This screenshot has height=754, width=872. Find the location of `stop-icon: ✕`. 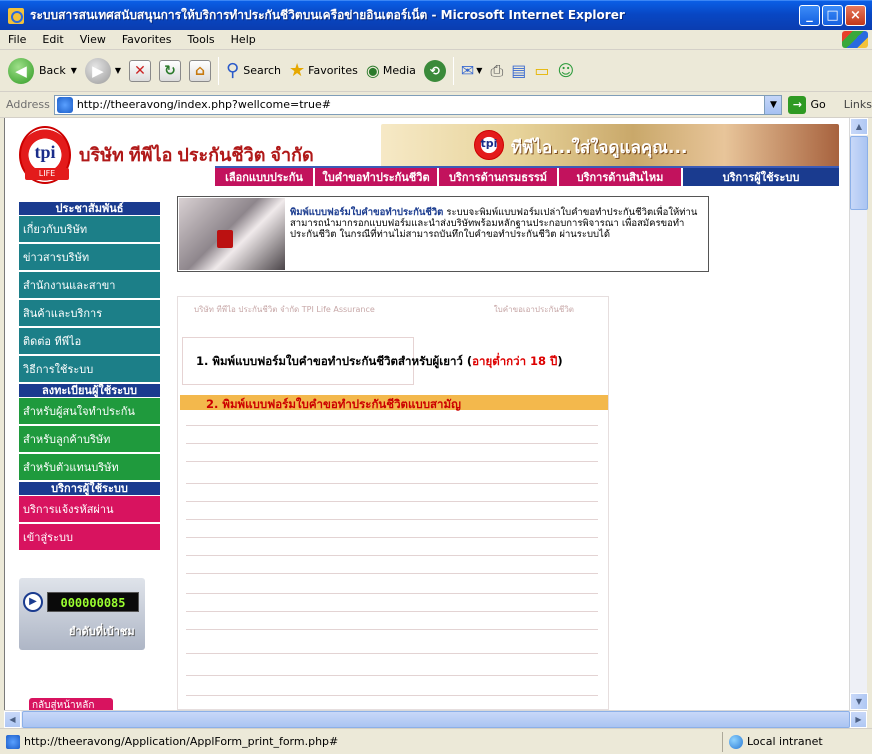

stop-icon: ✕ is located at coordinates (140, 70).